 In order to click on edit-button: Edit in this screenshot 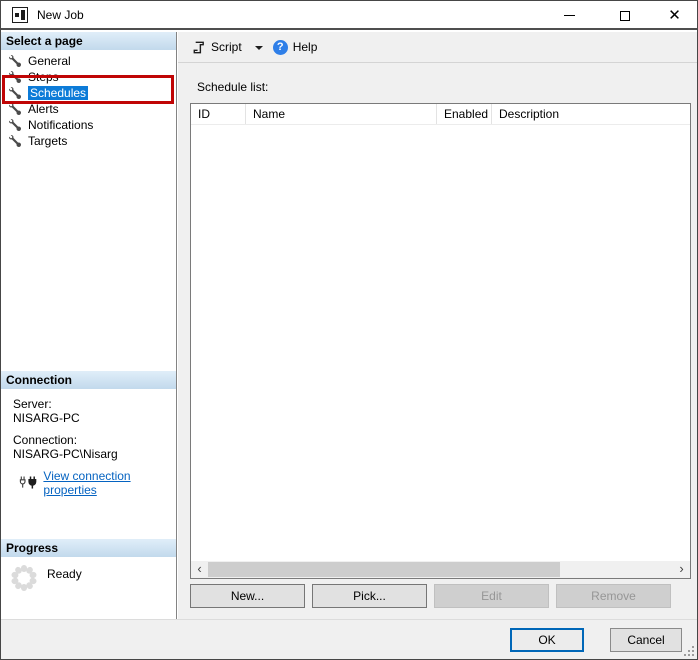, I will do `click(491, 596)`.